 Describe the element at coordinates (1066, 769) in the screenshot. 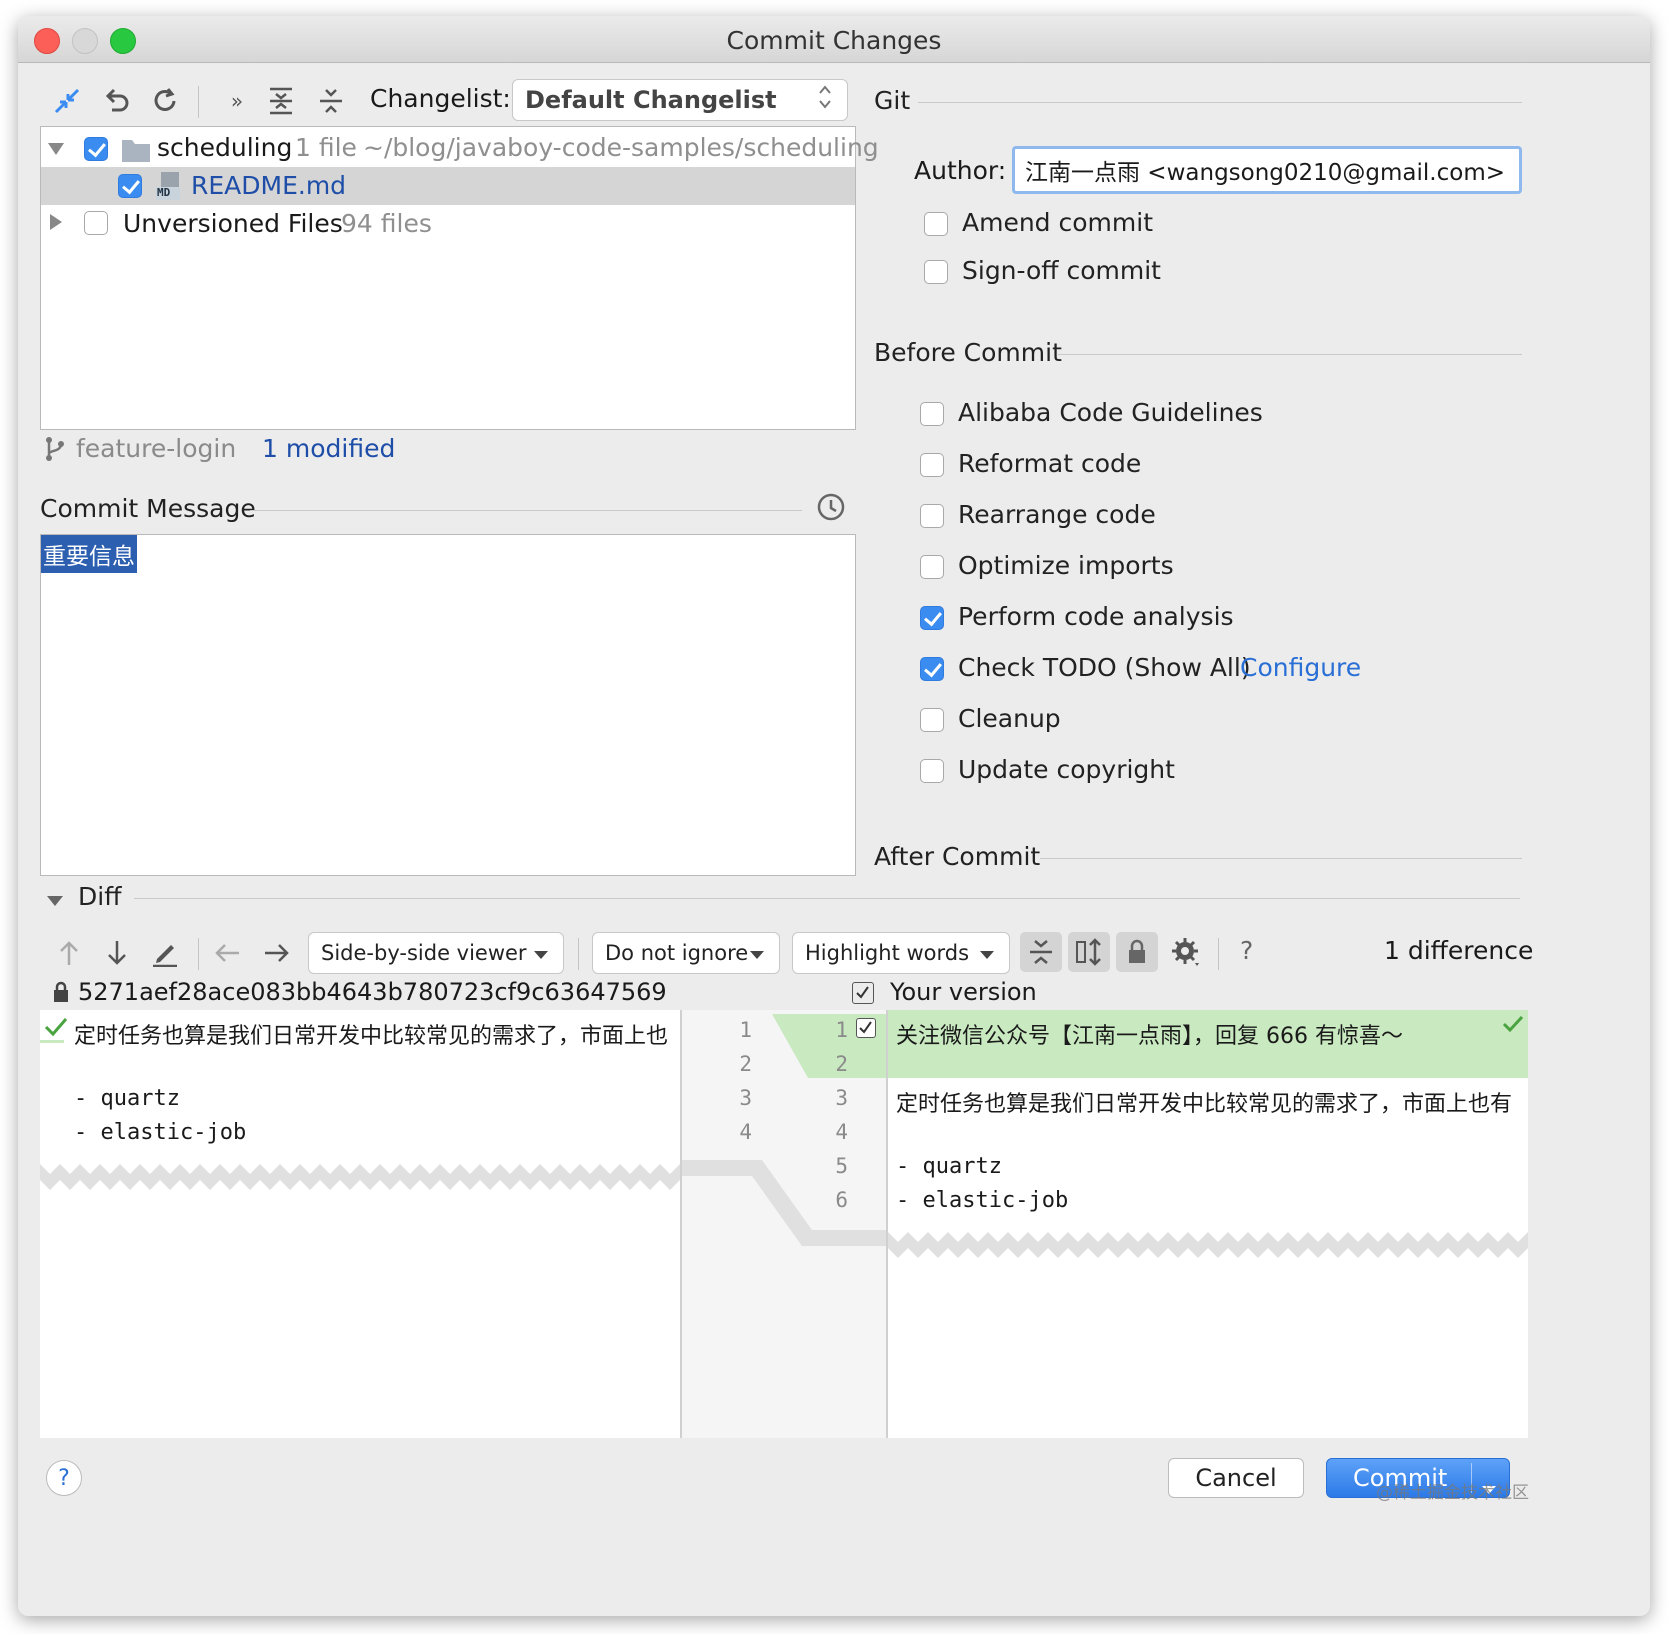

I see `update-copyright-label: Update copyright` at that location.